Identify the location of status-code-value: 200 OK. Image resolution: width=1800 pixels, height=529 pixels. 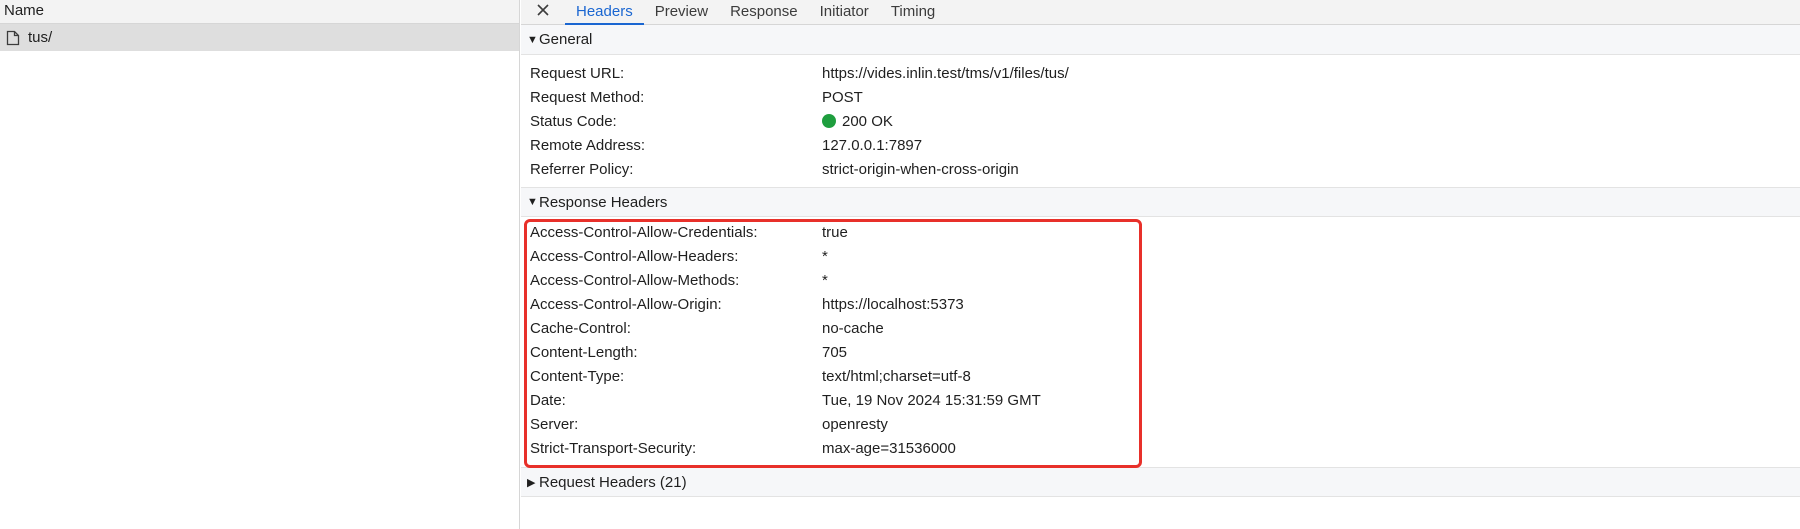
(857, 121).